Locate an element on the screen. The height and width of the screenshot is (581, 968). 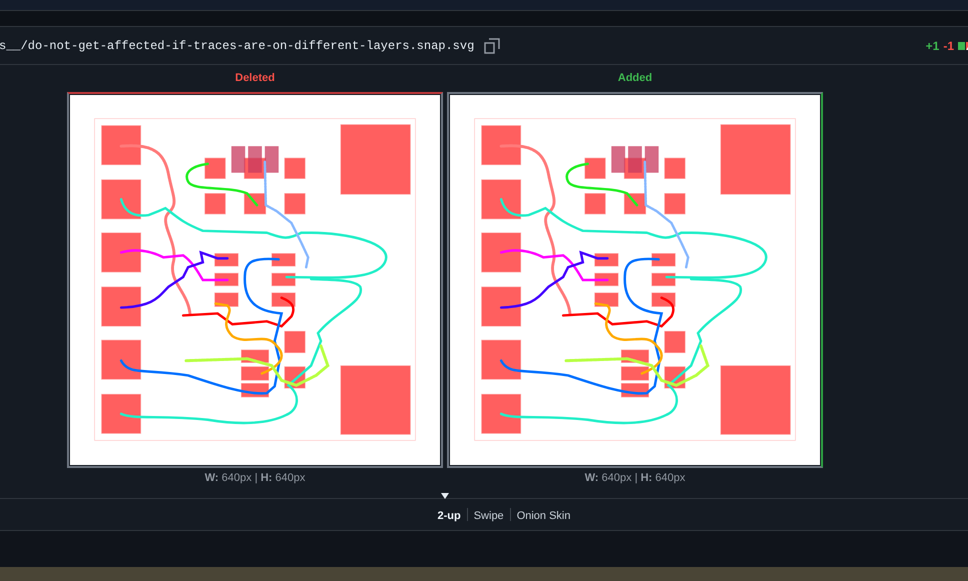
view-mode-tab: 2-up is located at coordinates (449, 516).